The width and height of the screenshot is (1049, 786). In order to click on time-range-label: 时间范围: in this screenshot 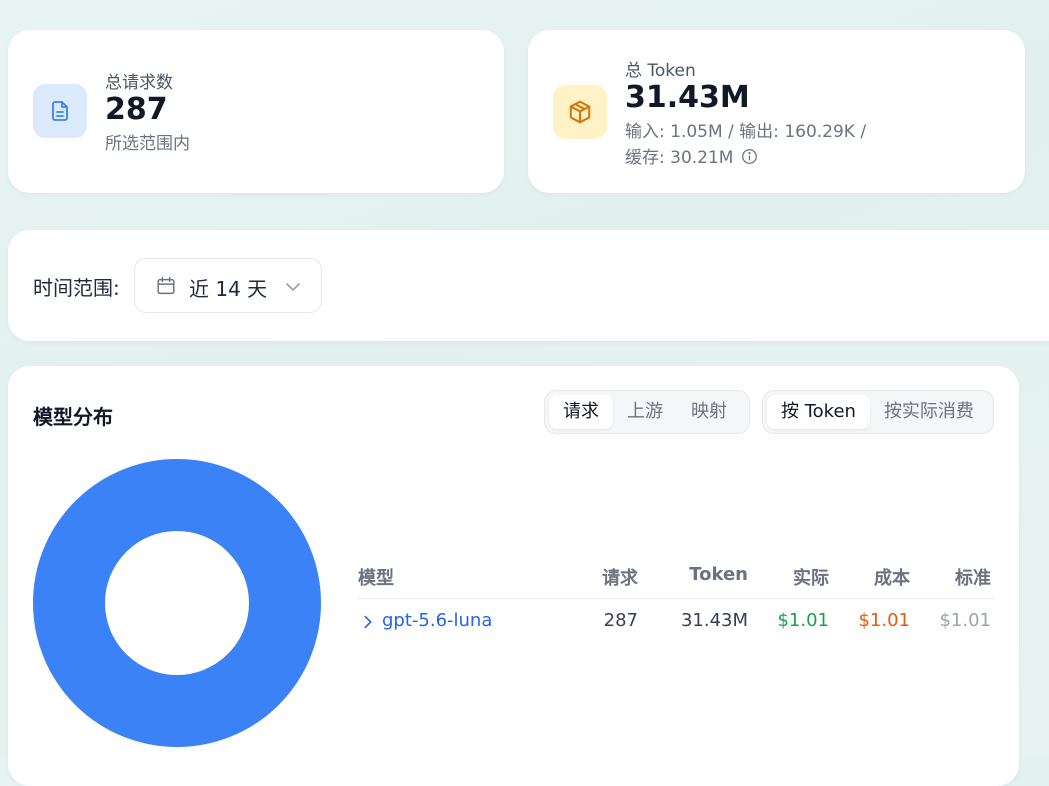, I will do `click(76, 288)`.